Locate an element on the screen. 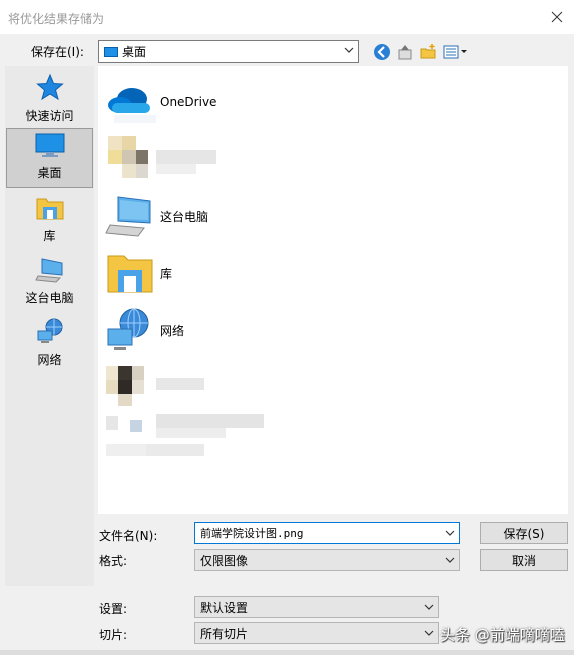 The width and height of the screenshot is (574, 655). back-icon is located at coordinates (382, 52).